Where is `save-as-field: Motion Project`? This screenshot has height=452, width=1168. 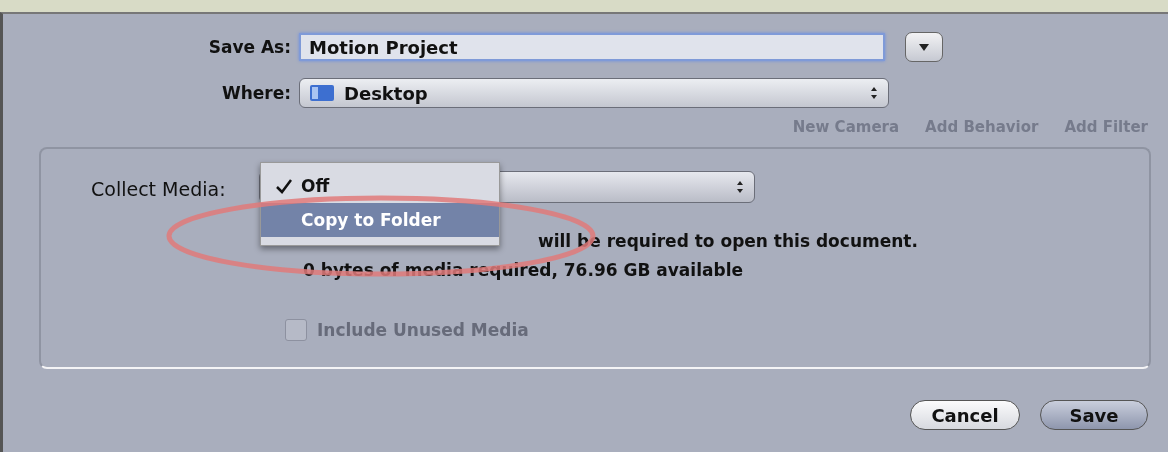 save-as-field: Motion Project is located at coordinates (592, 47).